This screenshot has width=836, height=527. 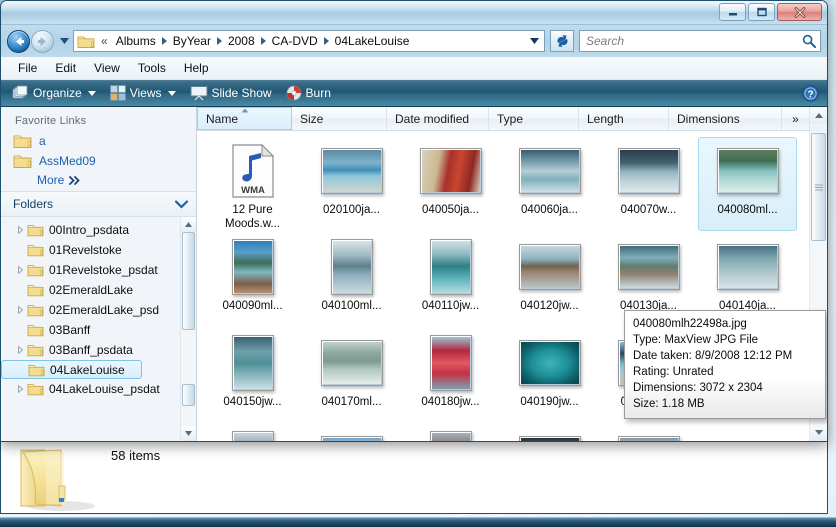 I want to click on favorite-link-assmed09: AssMed09, so click(x=98, y=161).